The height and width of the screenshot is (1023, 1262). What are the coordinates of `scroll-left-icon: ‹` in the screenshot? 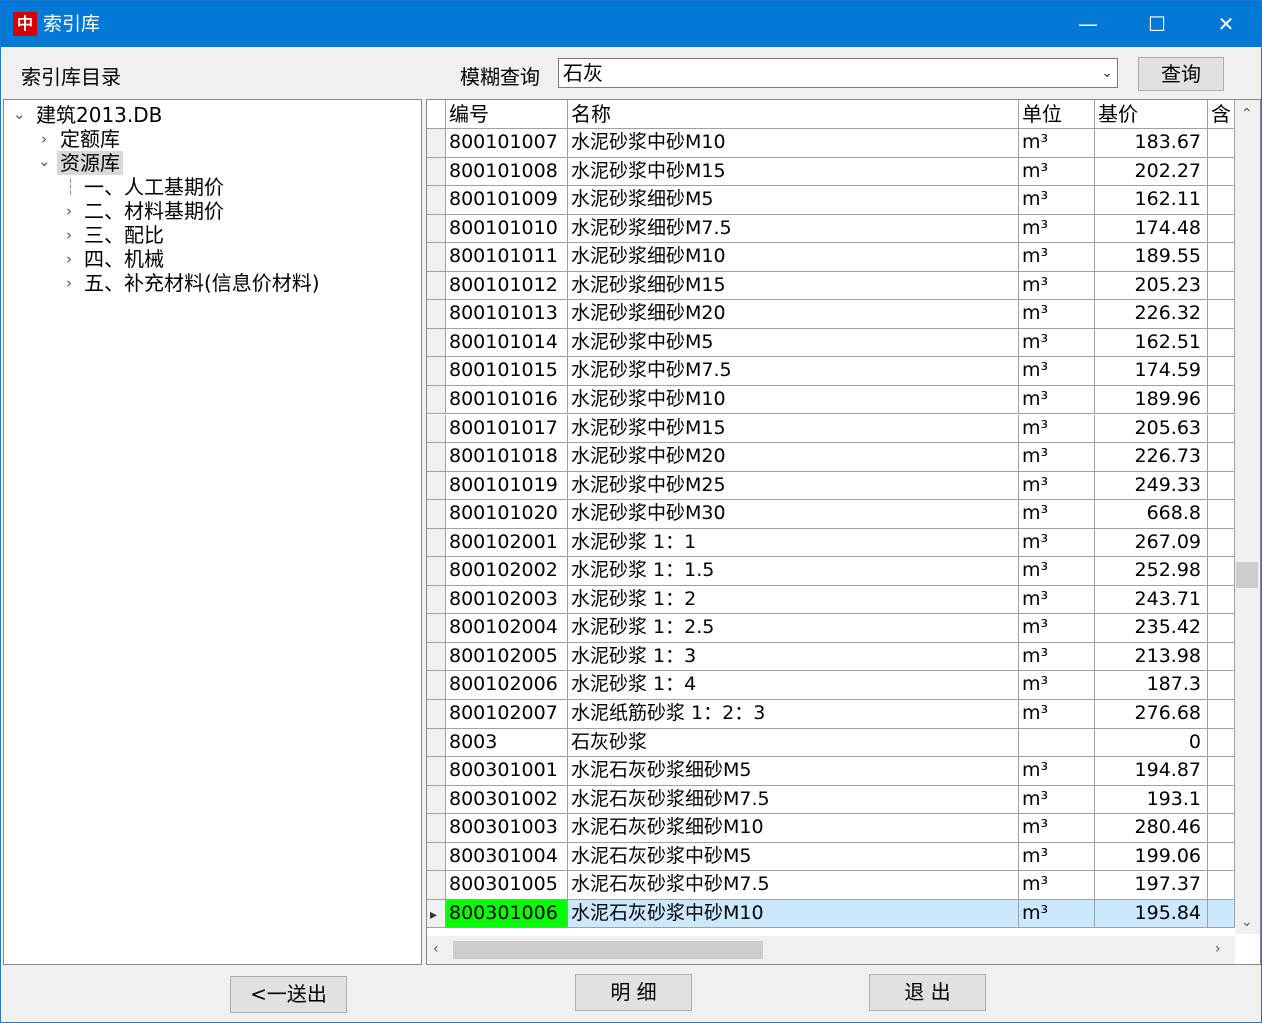 It's located at (436, 949).